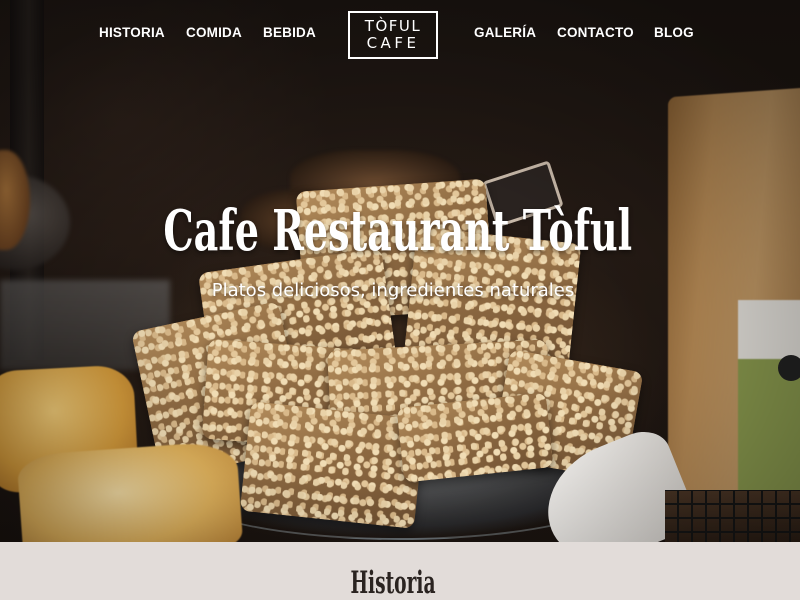 This screenshot has width=800, height=600. Describe the element at coordinates (393, 43) in the screenshot. I see `logo-line-cafe: CAFE` at that location.